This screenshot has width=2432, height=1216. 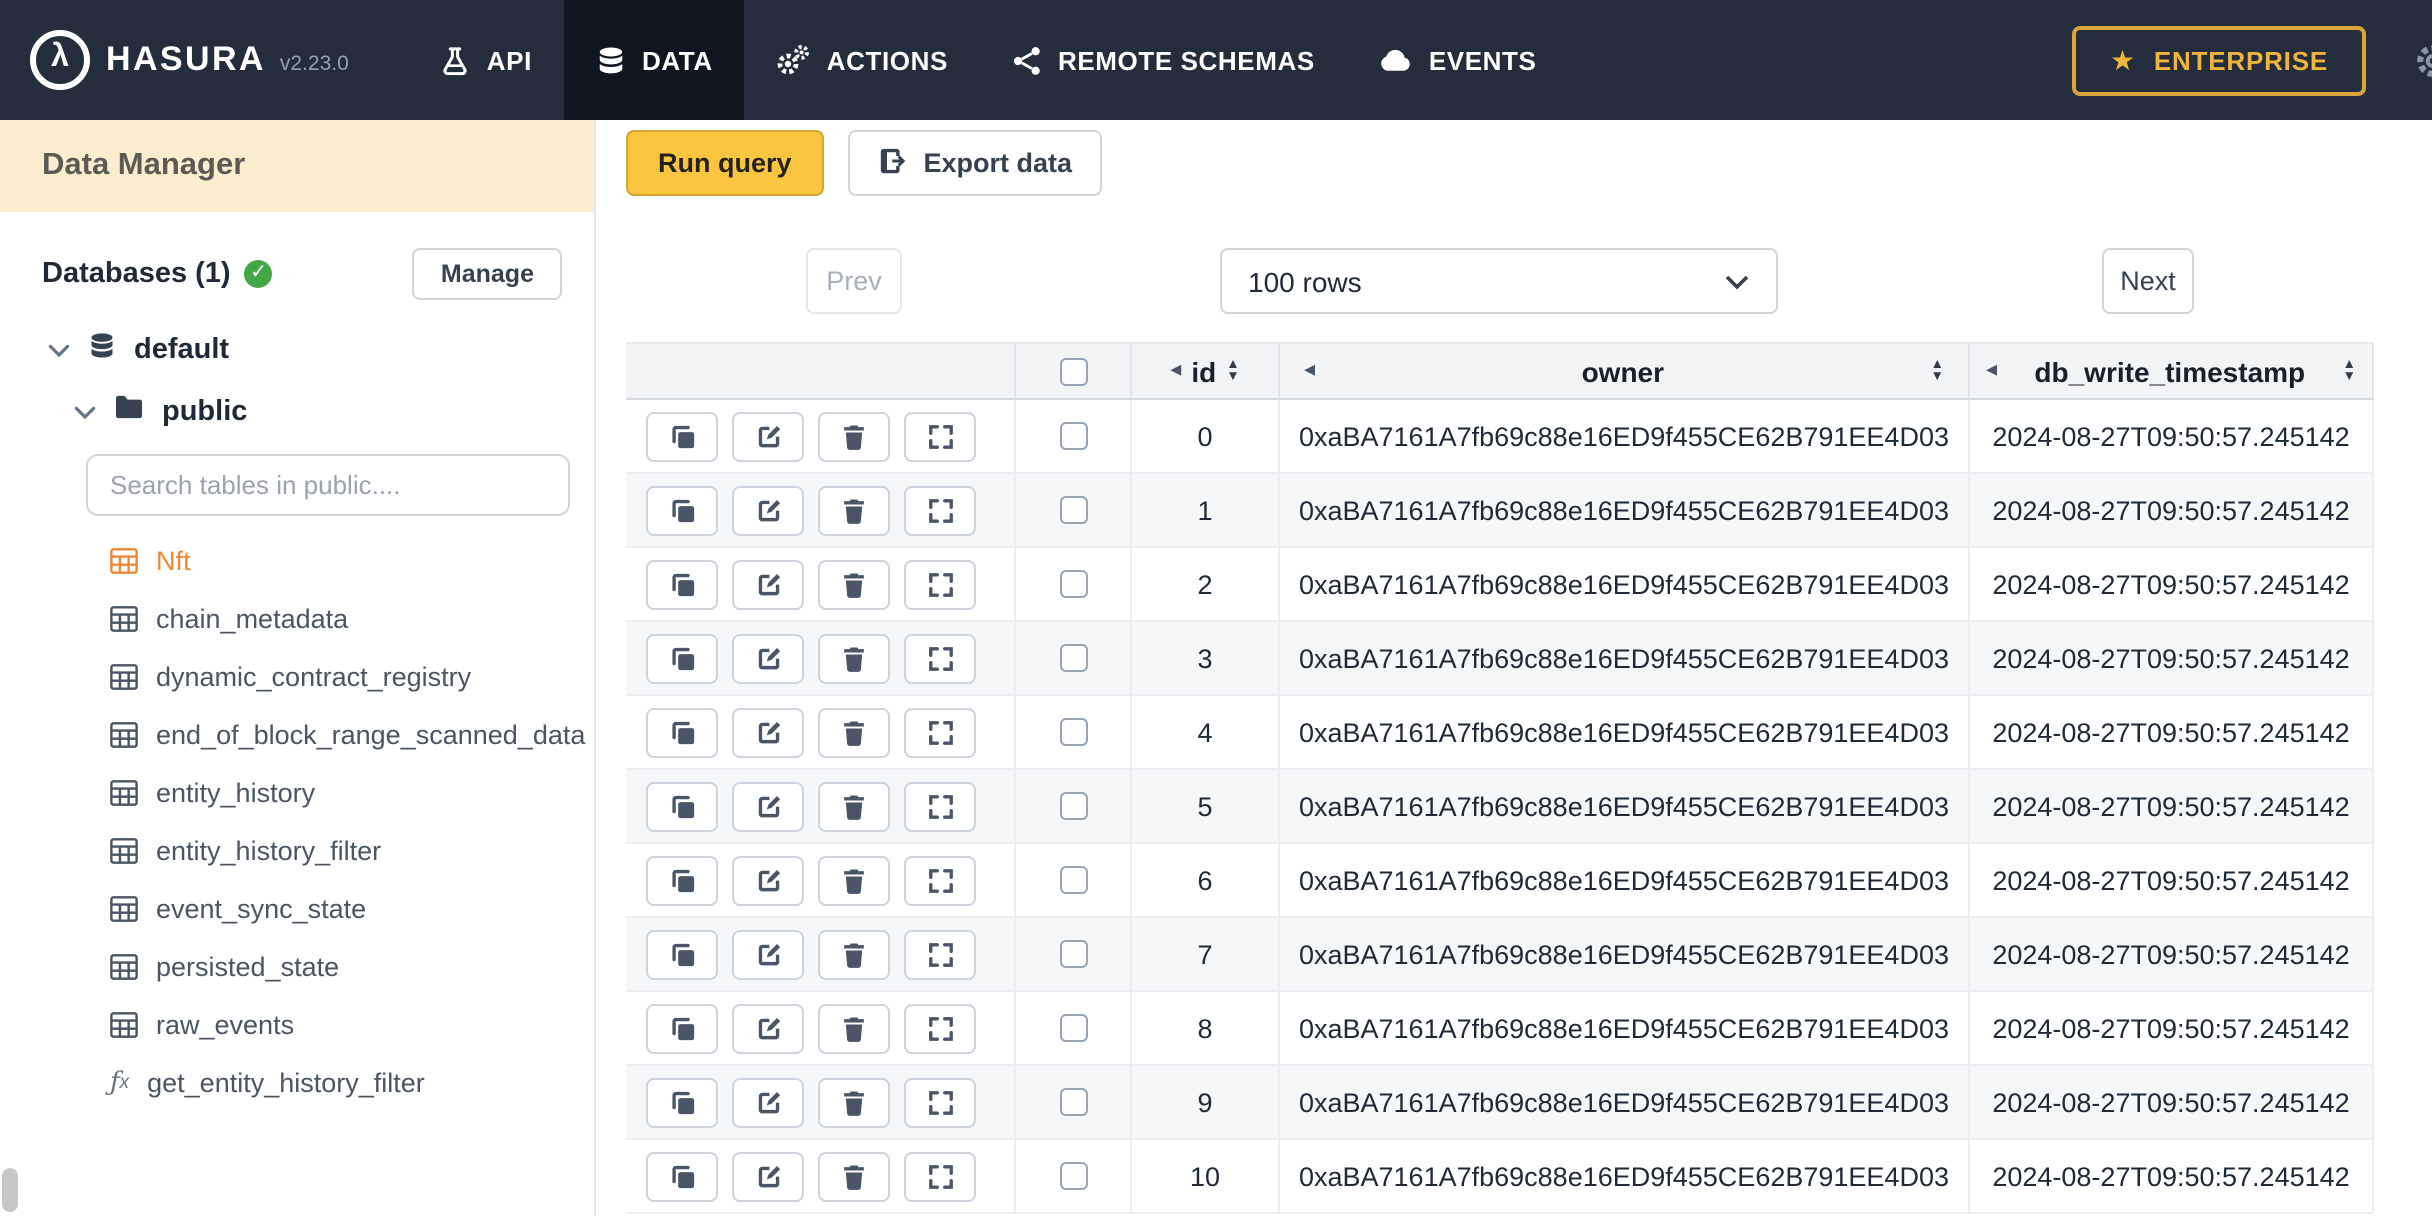 I want to click on nav-item-remote-schemas: REMOTE SCHEMAS, so click(x=1163, y=60).